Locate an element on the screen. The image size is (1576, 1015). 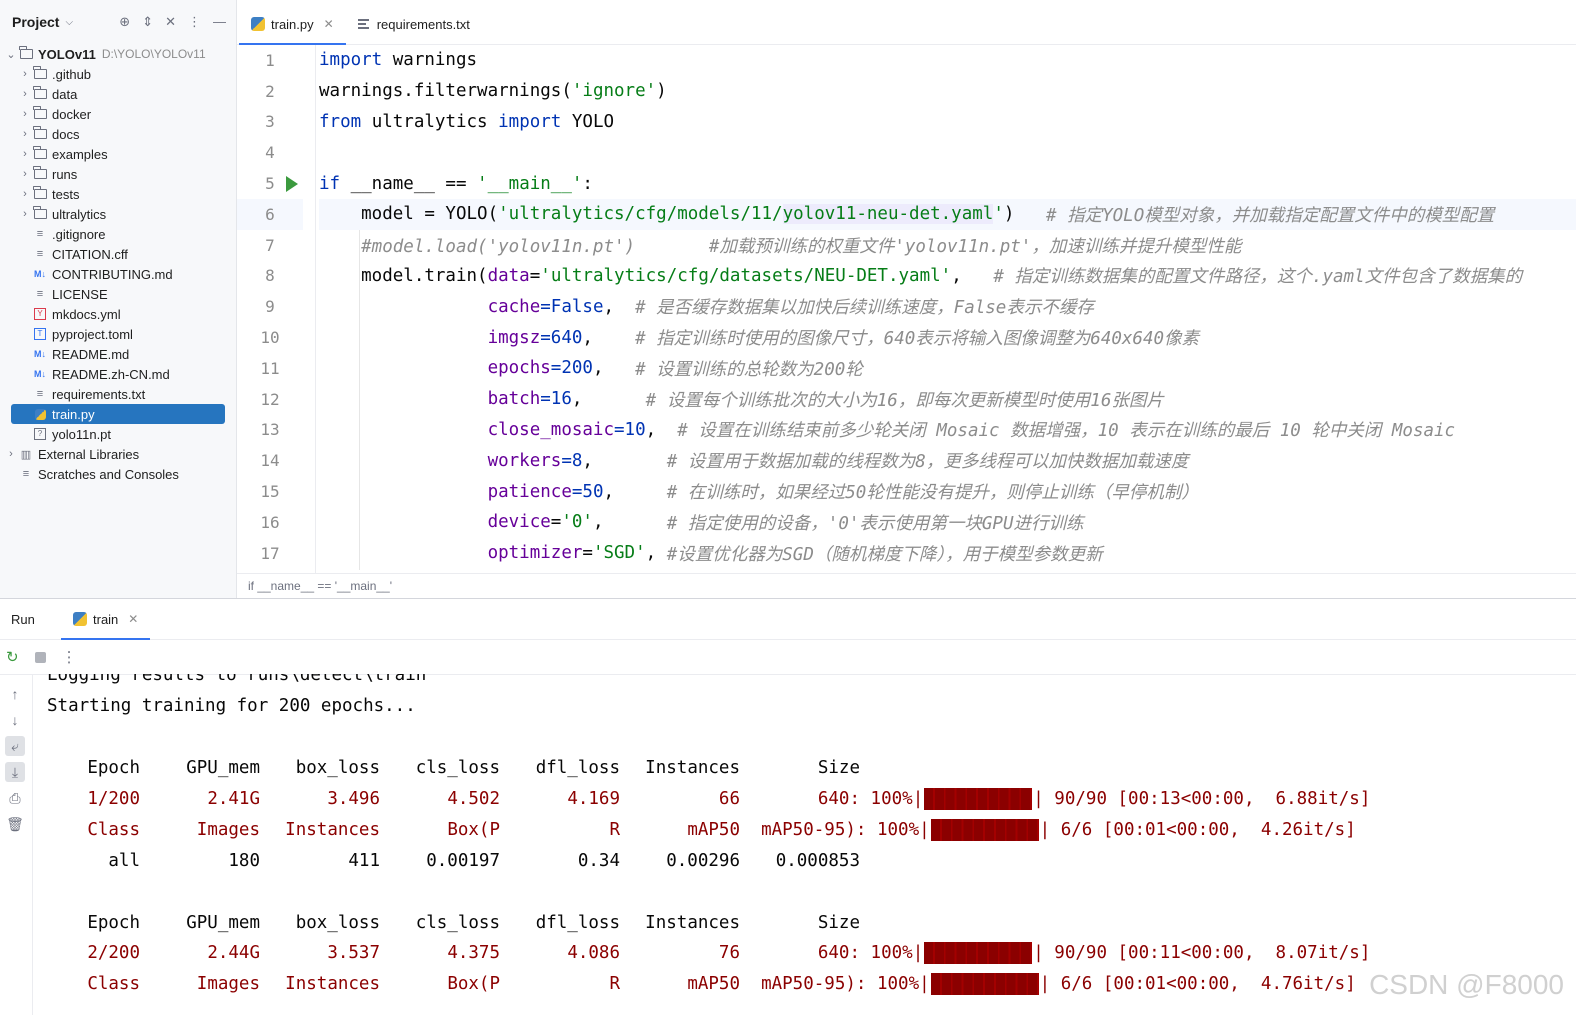
progress-bar is located at coordinates (984, 829).